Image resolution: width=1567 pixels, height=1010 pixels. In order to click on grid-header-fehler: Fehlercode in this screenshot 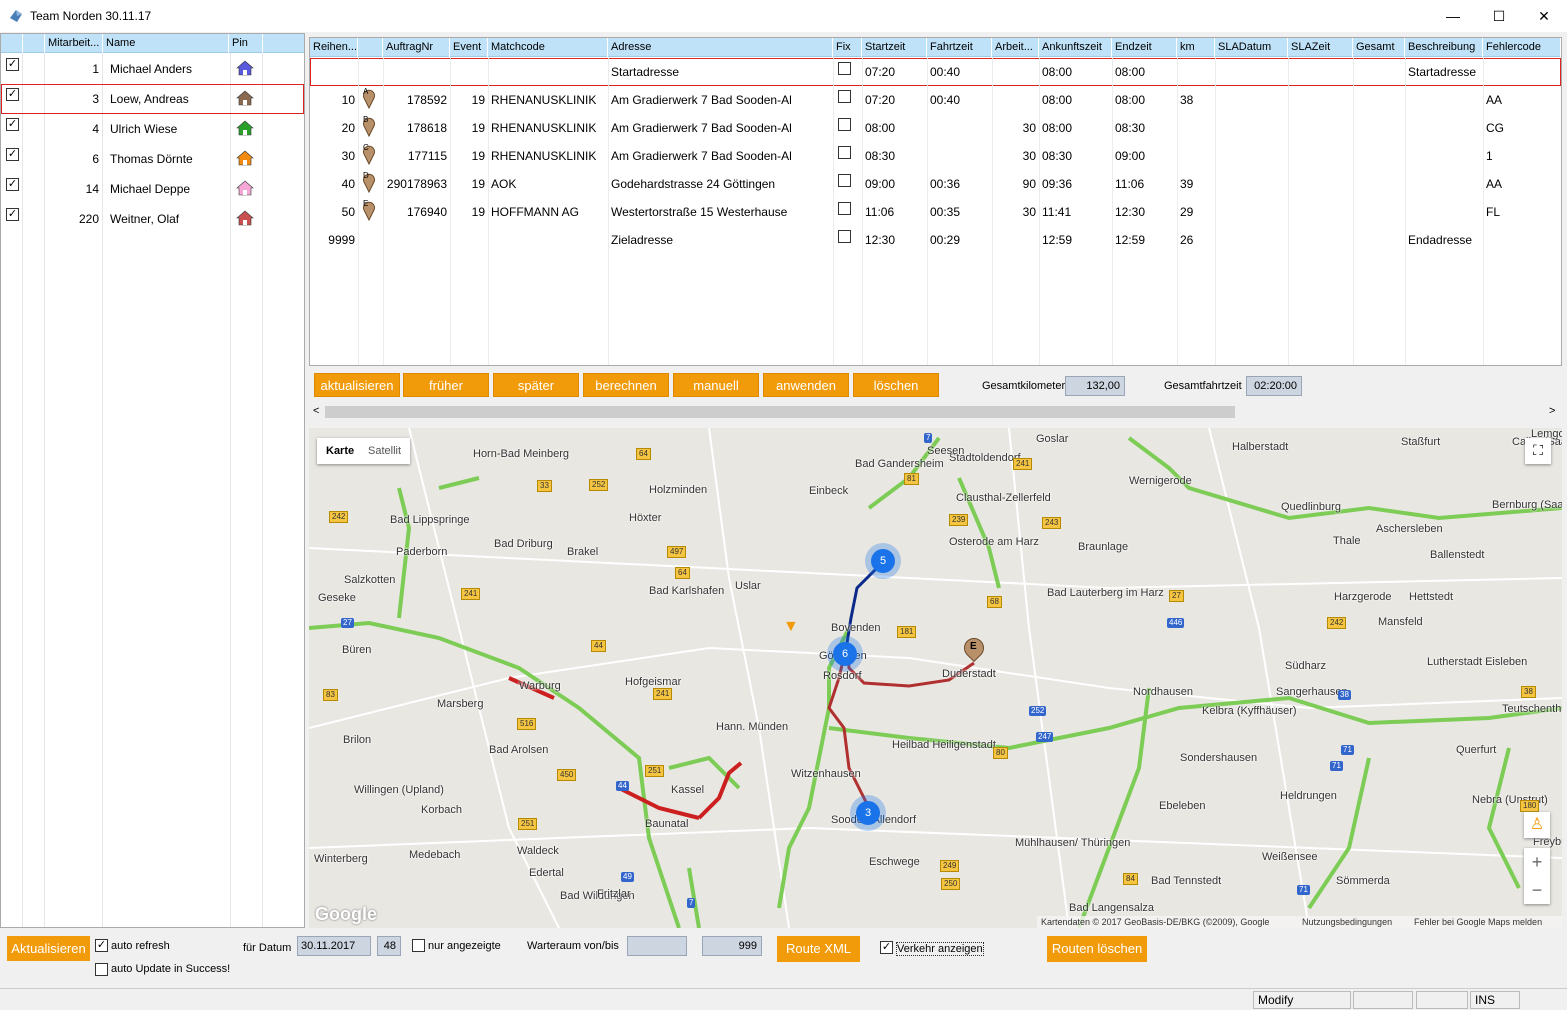, I will do `click(1522, 47)`.